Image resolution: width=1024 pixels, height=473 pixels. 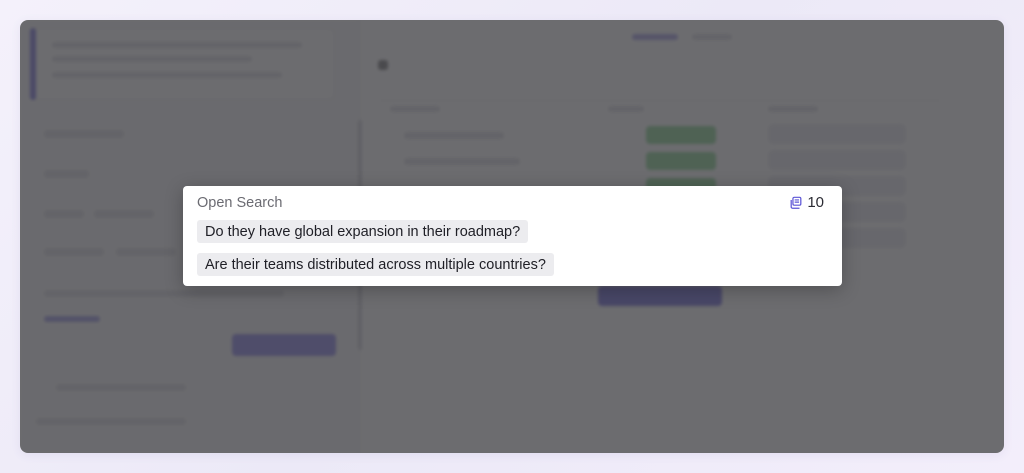 I want to click on source-count-value: 10, so click(x=815, y=202).